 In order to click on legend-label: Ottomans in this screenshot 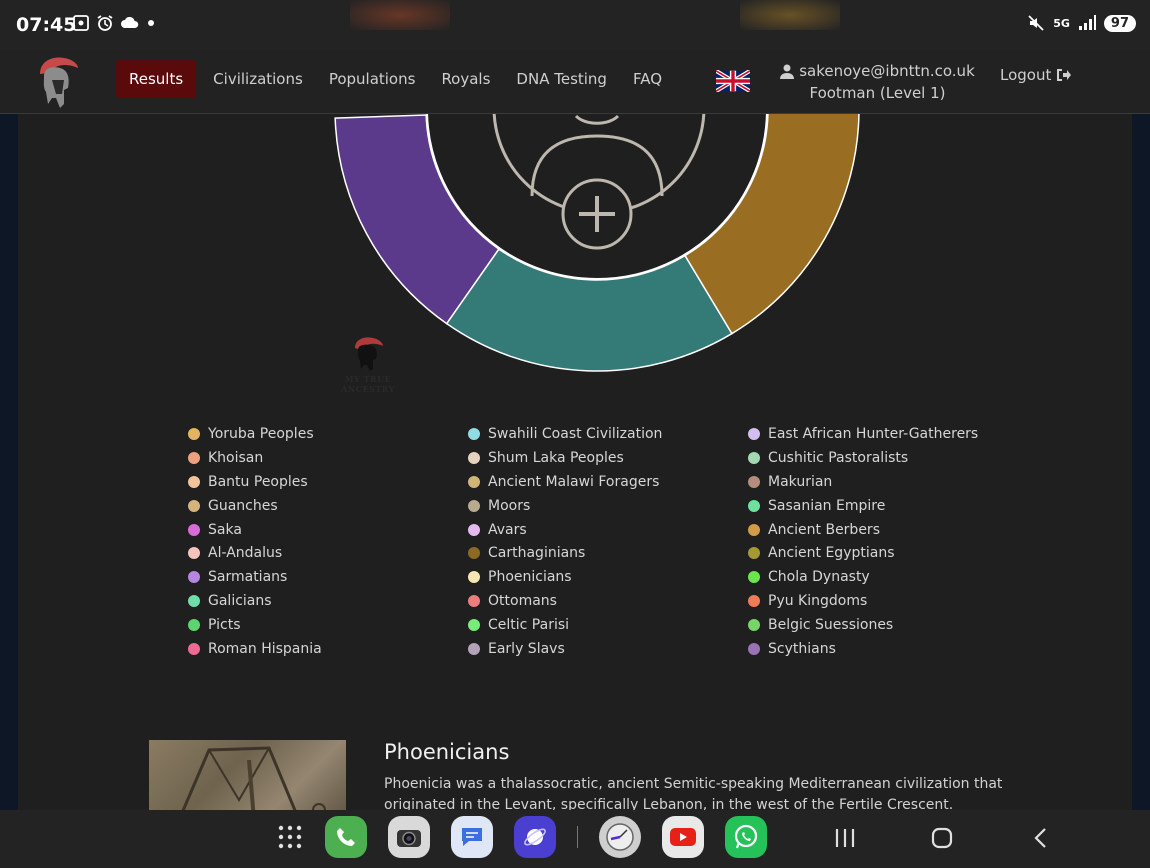, I will do `click(522, 601)`.